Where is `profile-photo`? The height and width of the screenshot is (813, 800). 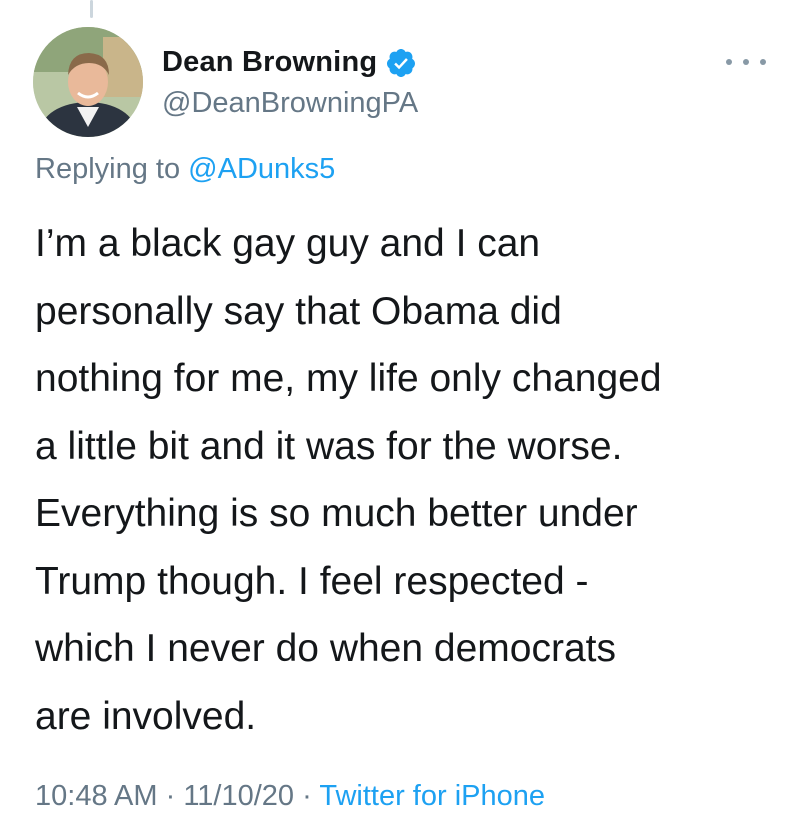
profile-photo is located at coordinates (88, 82).